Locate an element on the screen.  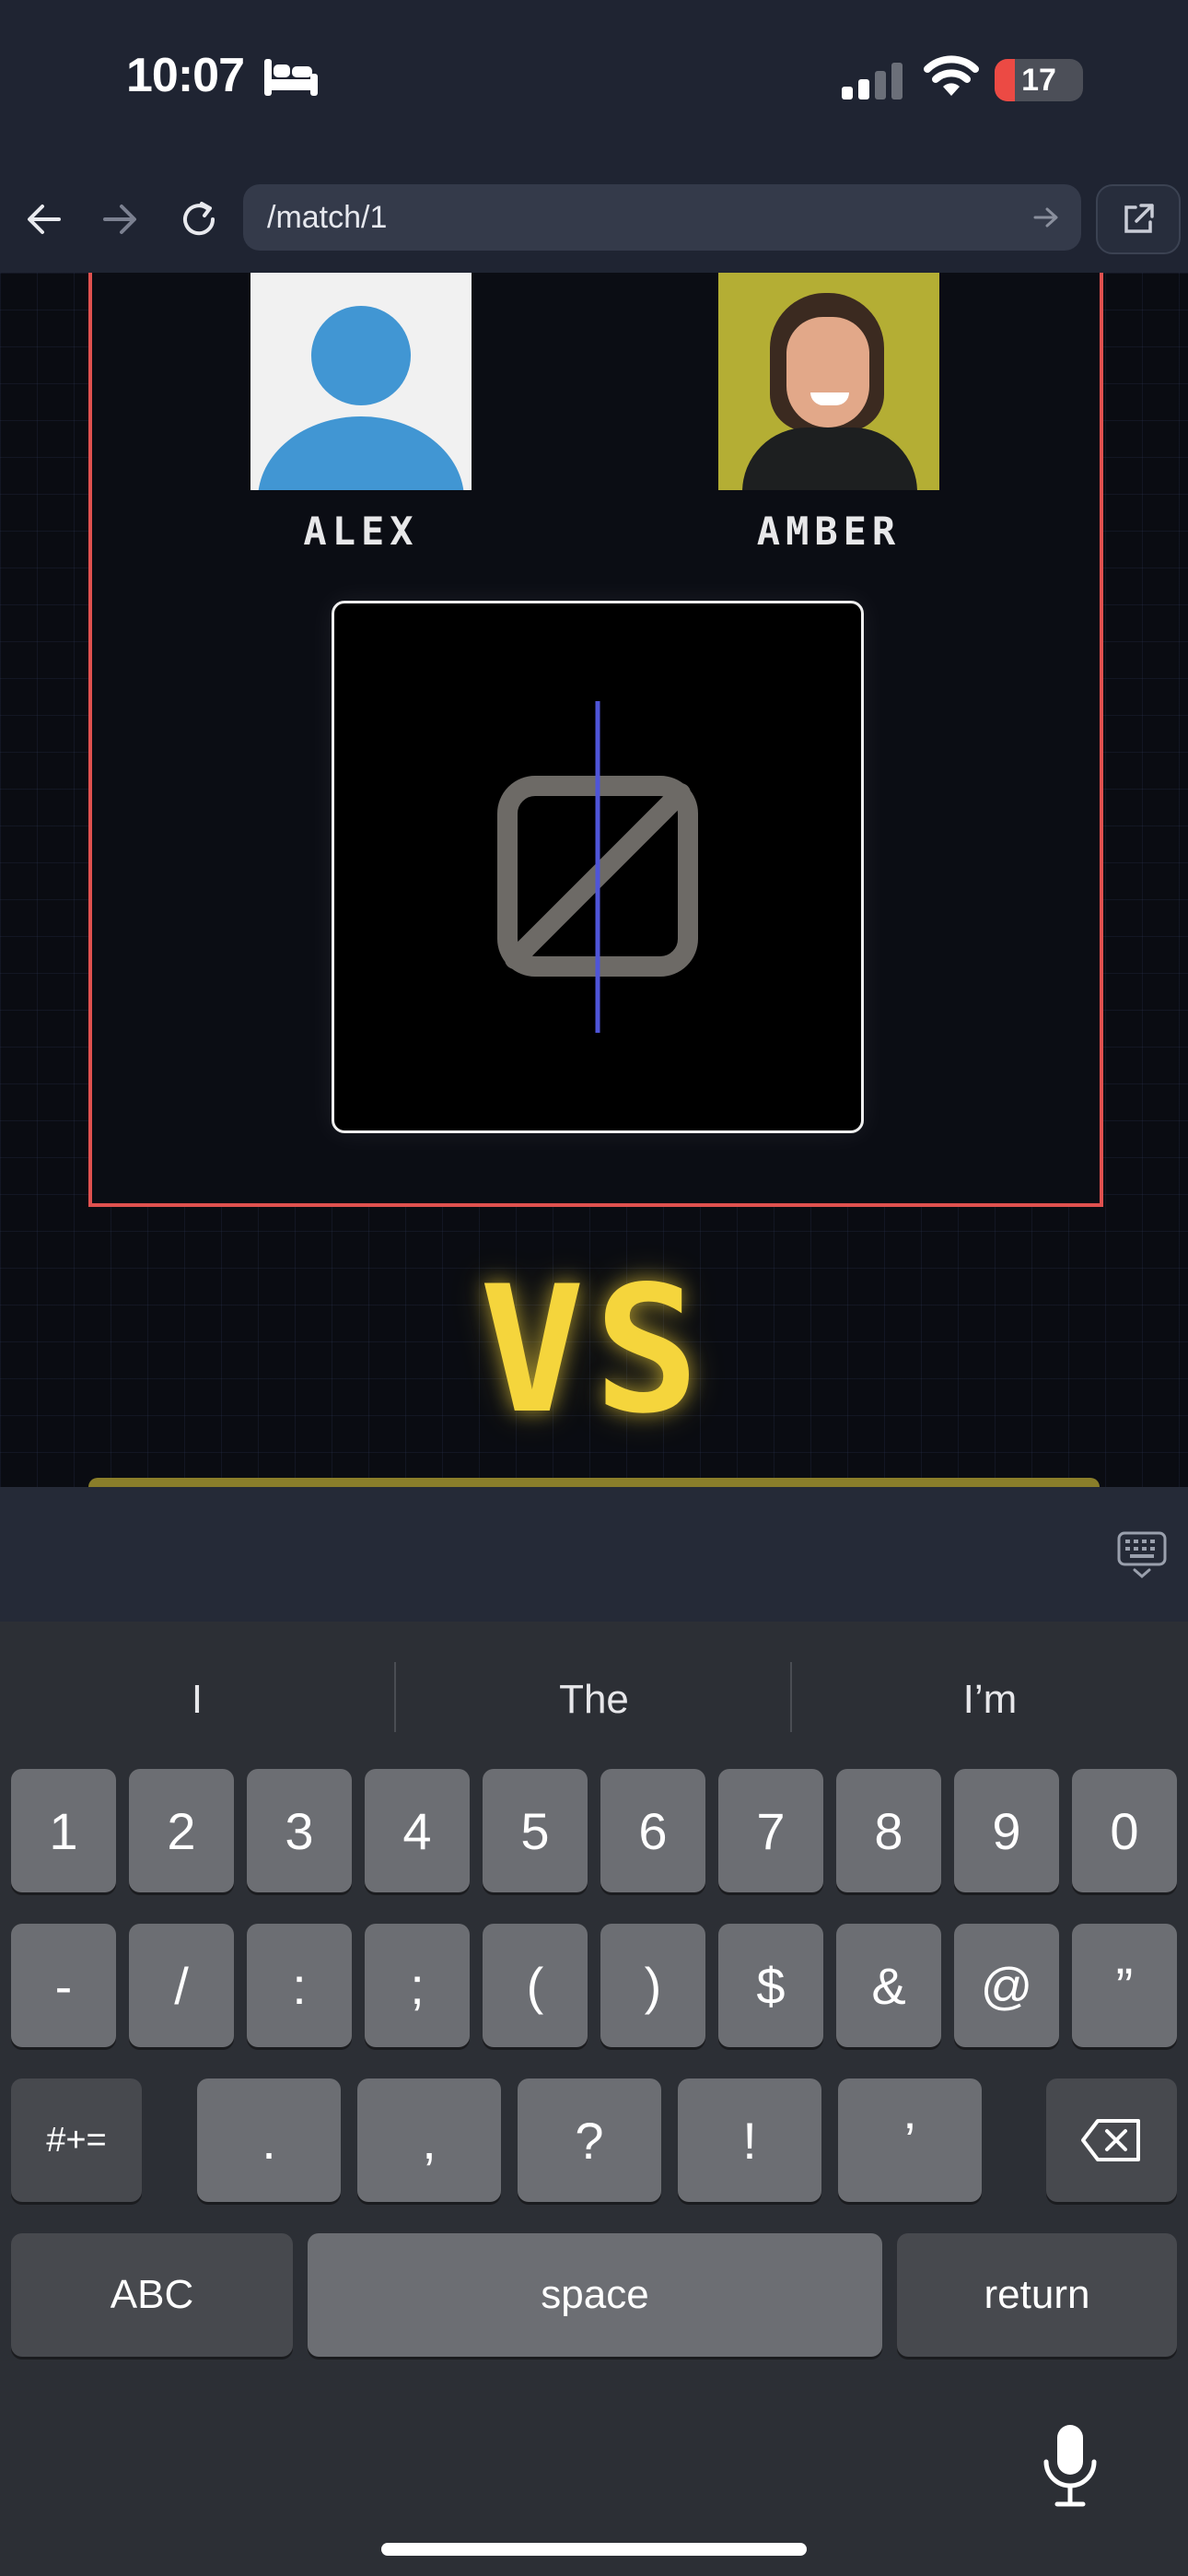
delete-key is located at coordinates (1111, 2140).